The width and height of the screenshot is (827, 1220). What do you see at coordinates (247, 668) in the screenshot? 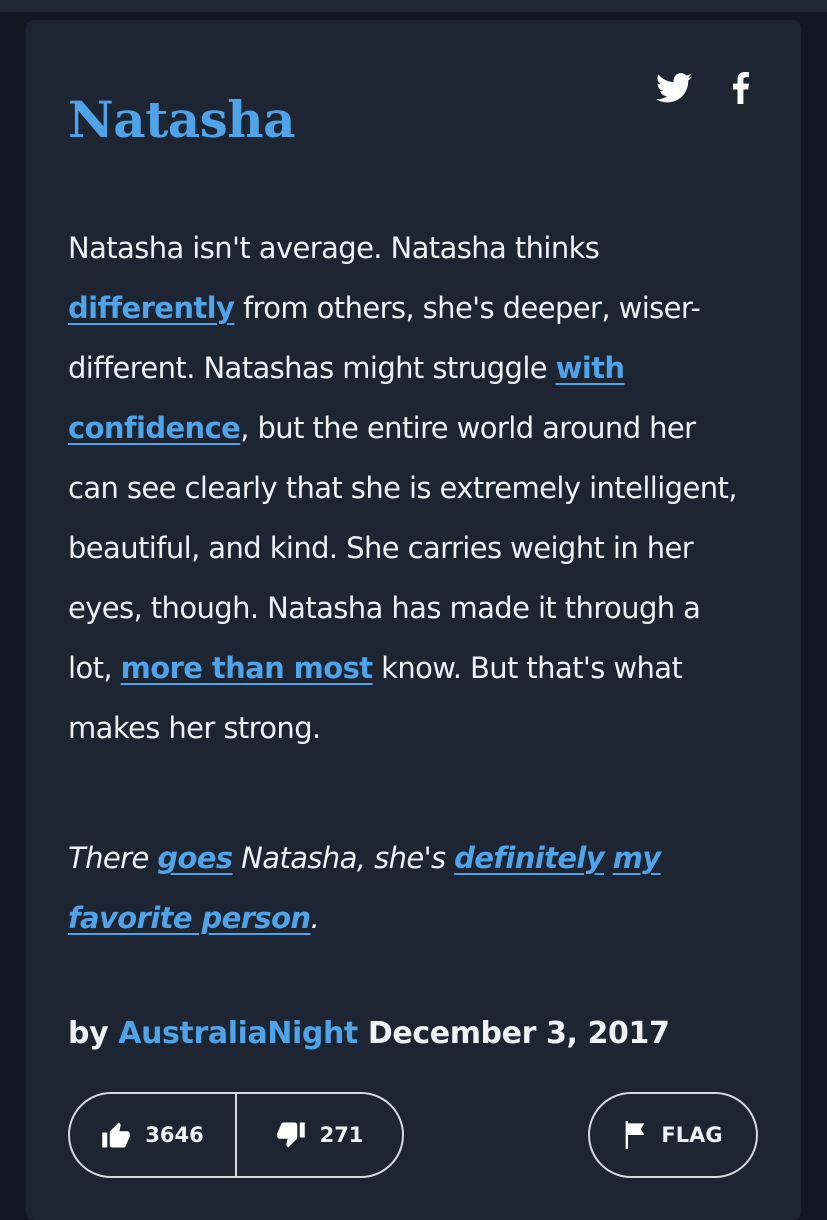
I see `definition-link: more than most` at bounding box center [247, 668].